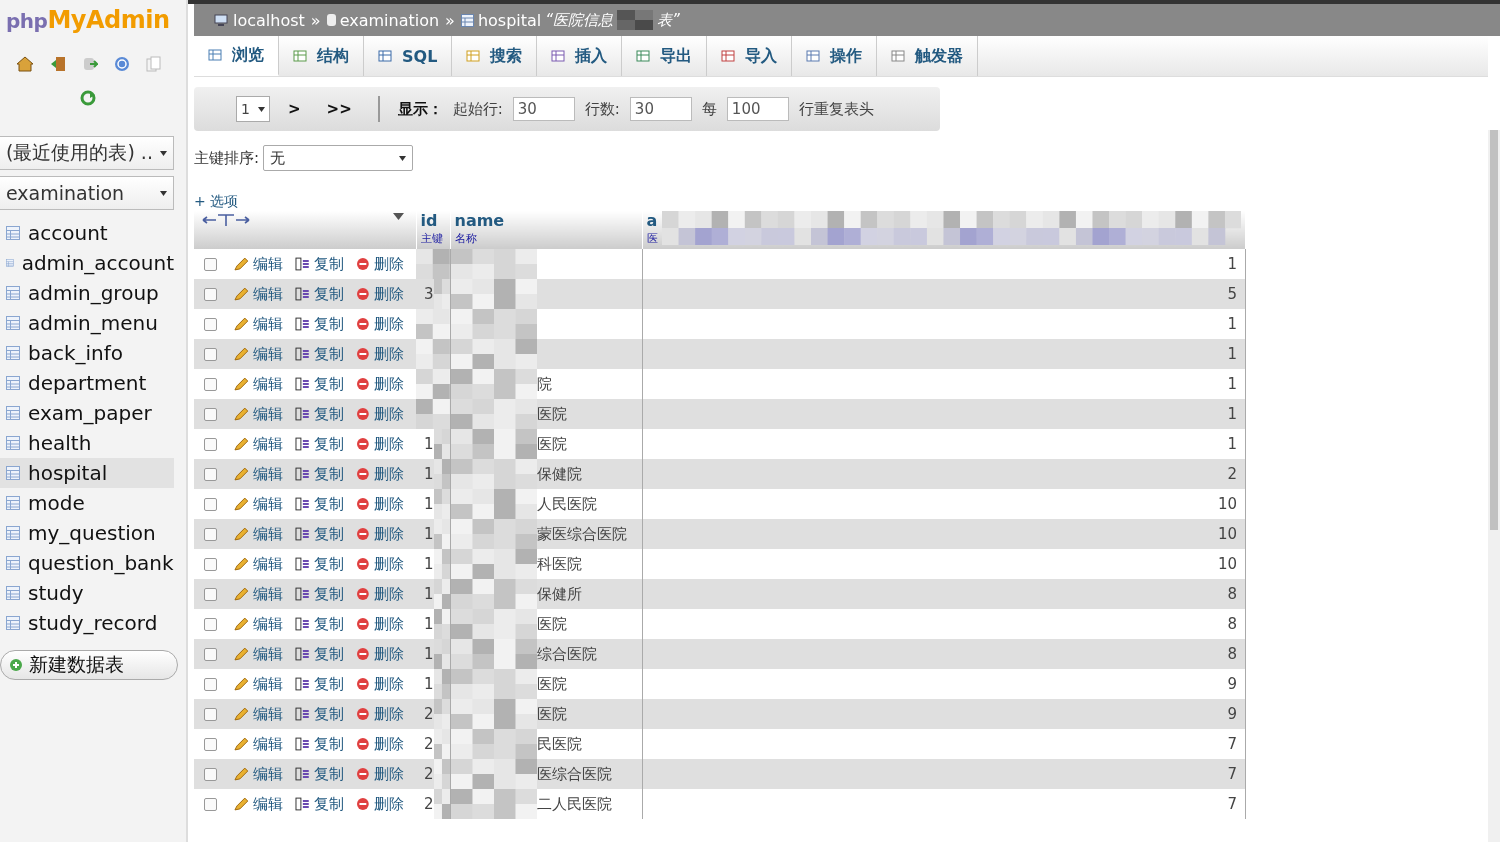 The image size is (1500, 842). What do you see at coordinates (543, 109) in the screenshot?
I see `start-row-field: 30` at bounding box center [543, 109].